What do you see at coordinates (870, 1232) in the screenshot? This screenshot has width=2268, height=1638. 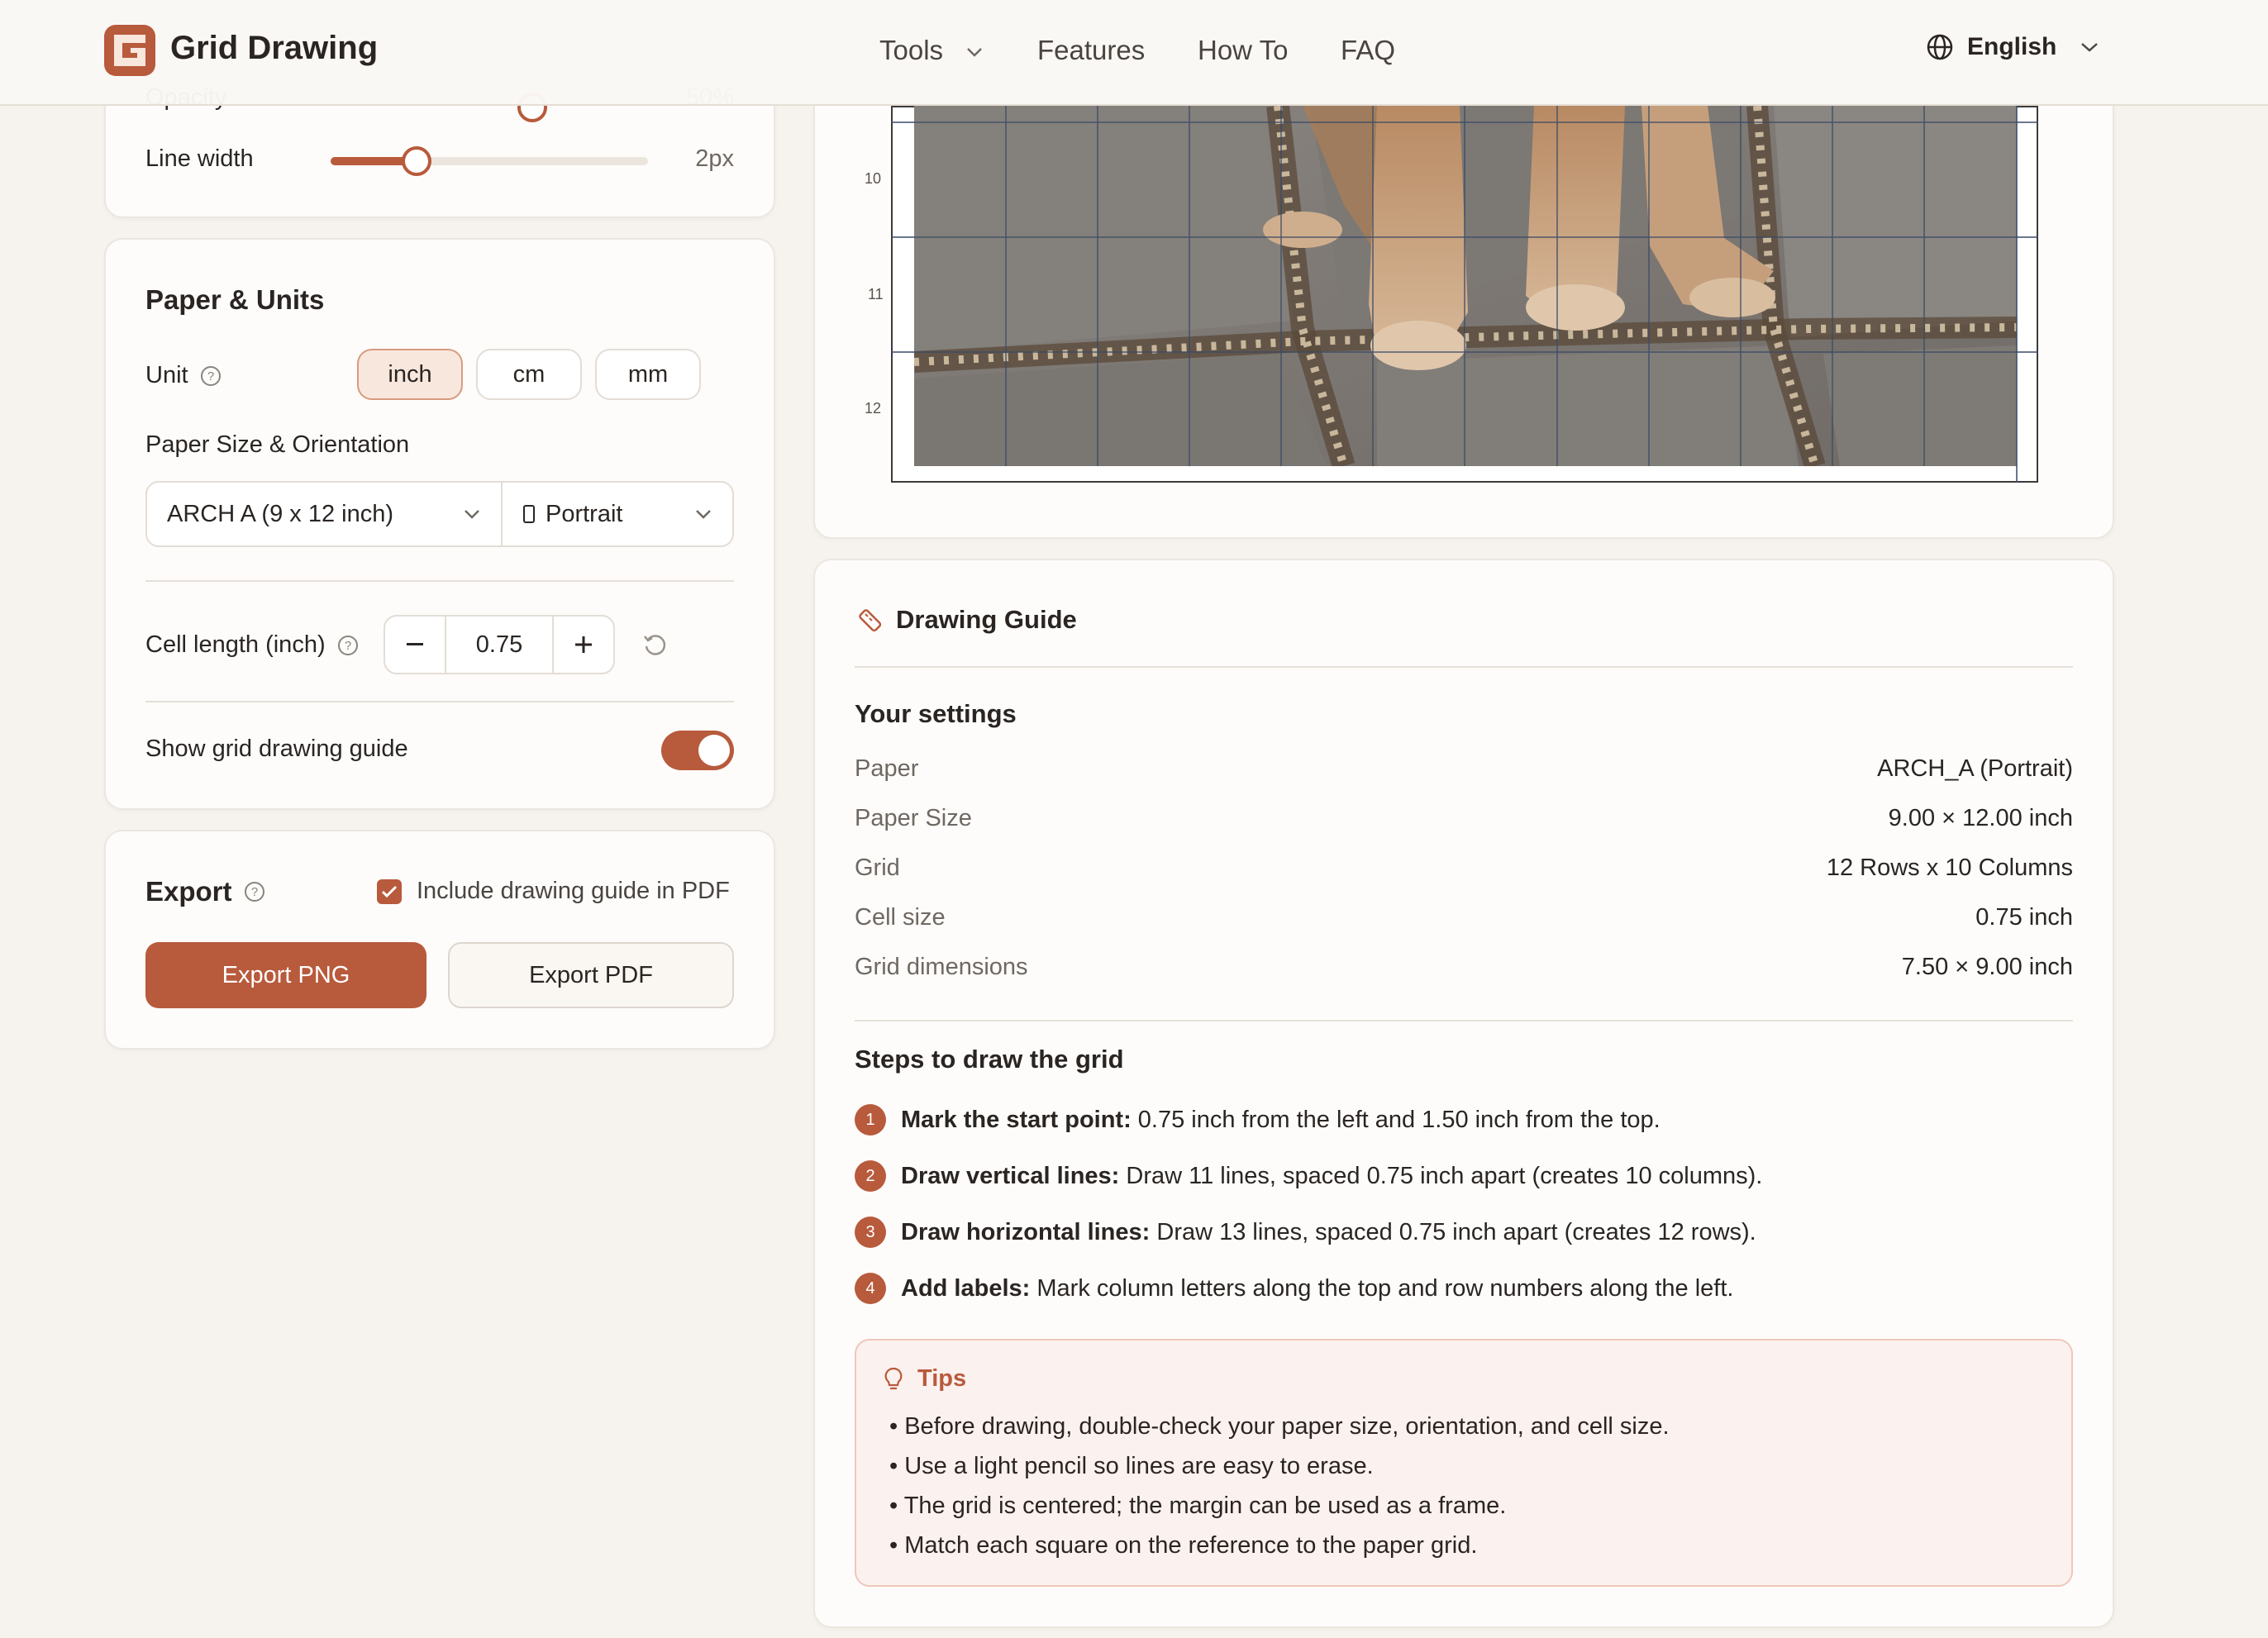 I see `step-number: 3` at bounding box center [870, 1232].